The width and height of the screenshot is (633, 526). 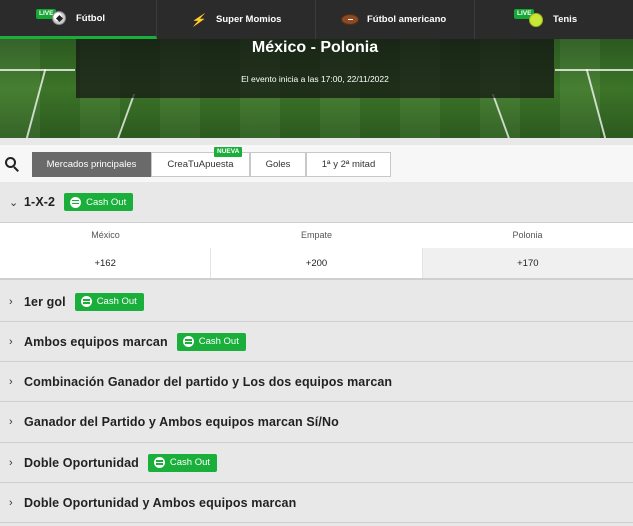 I want to click on search-icon, so click(x=12, y=164).